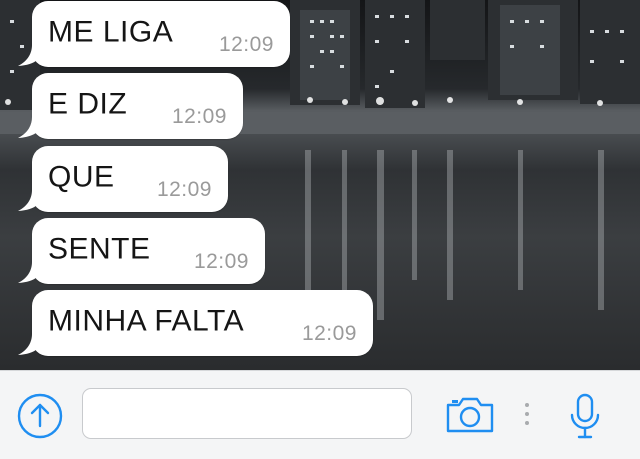  Describe the element at coordinates (585, 416) in the screenshot. I see `microphone-icon` at that location.